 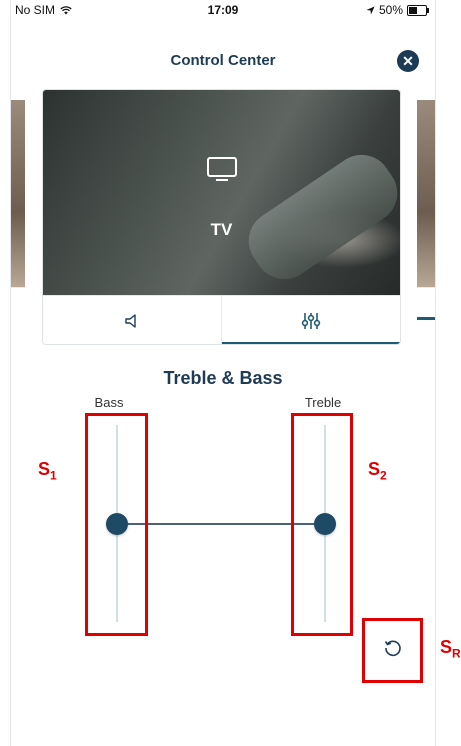 What do you see at coordinates (370, 10) in the screenshot?
I see `location-arrow-icon` at bounding box center [370, 10].